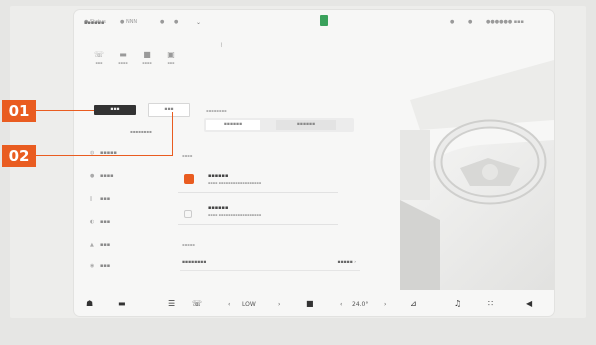 This screenshot has width=596, height=345. I want to click on screen-icon: ■ ▪▪▪▪, so click(147, 57).